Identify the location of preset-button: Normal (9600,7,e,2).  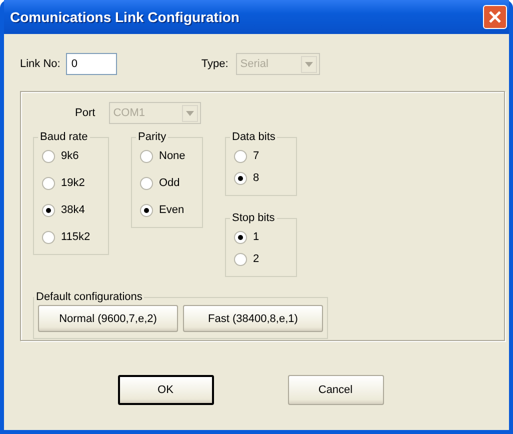
(108, 318).